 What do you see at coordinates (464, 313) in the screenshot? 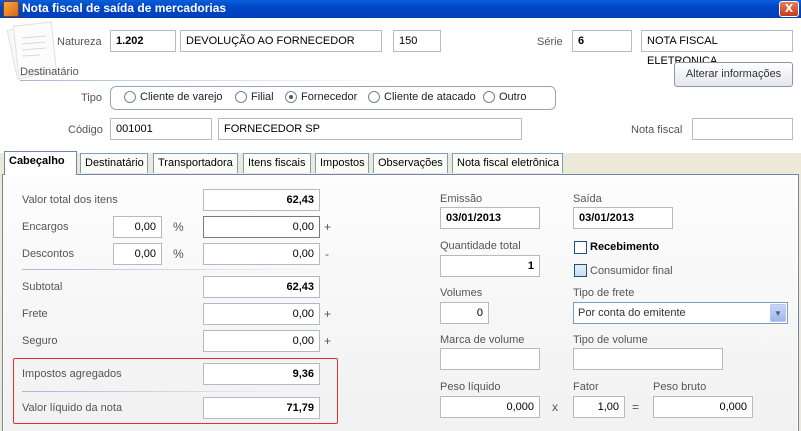
I see `volumes-field: 0` at bounding box center [464, 313].